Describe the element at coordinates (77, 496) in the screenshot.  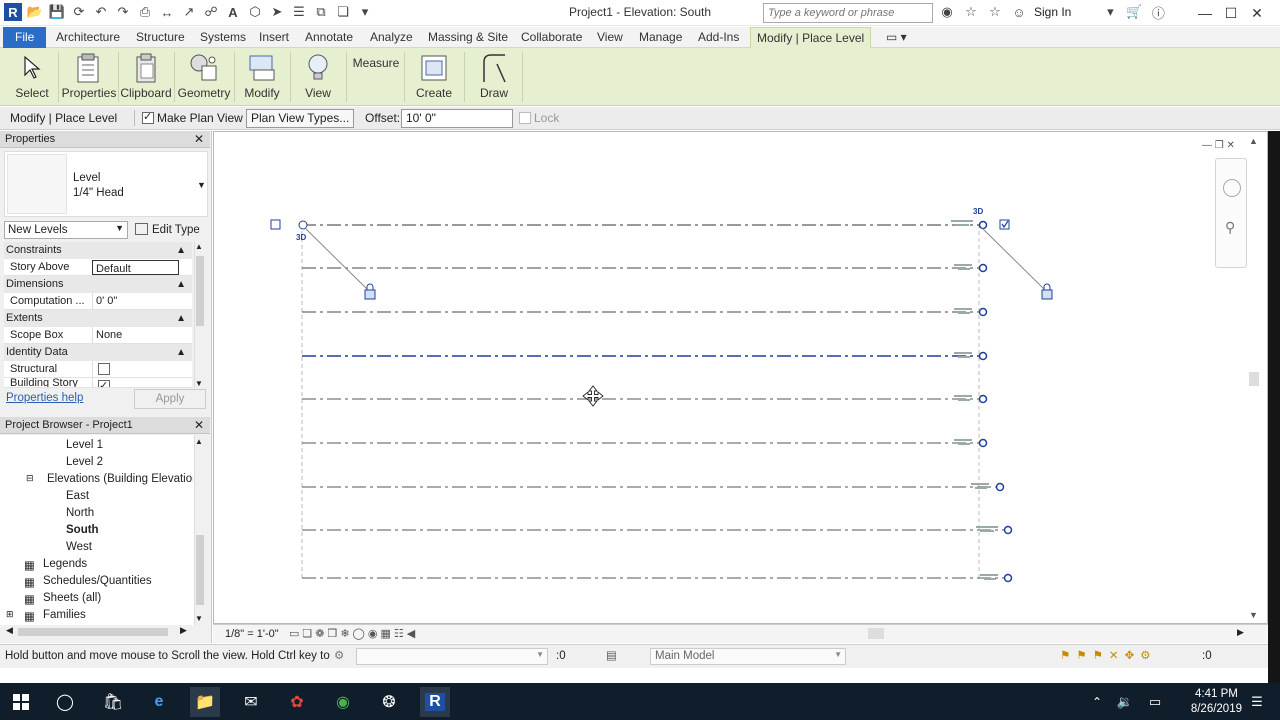
I see `tree-item-east: East` at that location.